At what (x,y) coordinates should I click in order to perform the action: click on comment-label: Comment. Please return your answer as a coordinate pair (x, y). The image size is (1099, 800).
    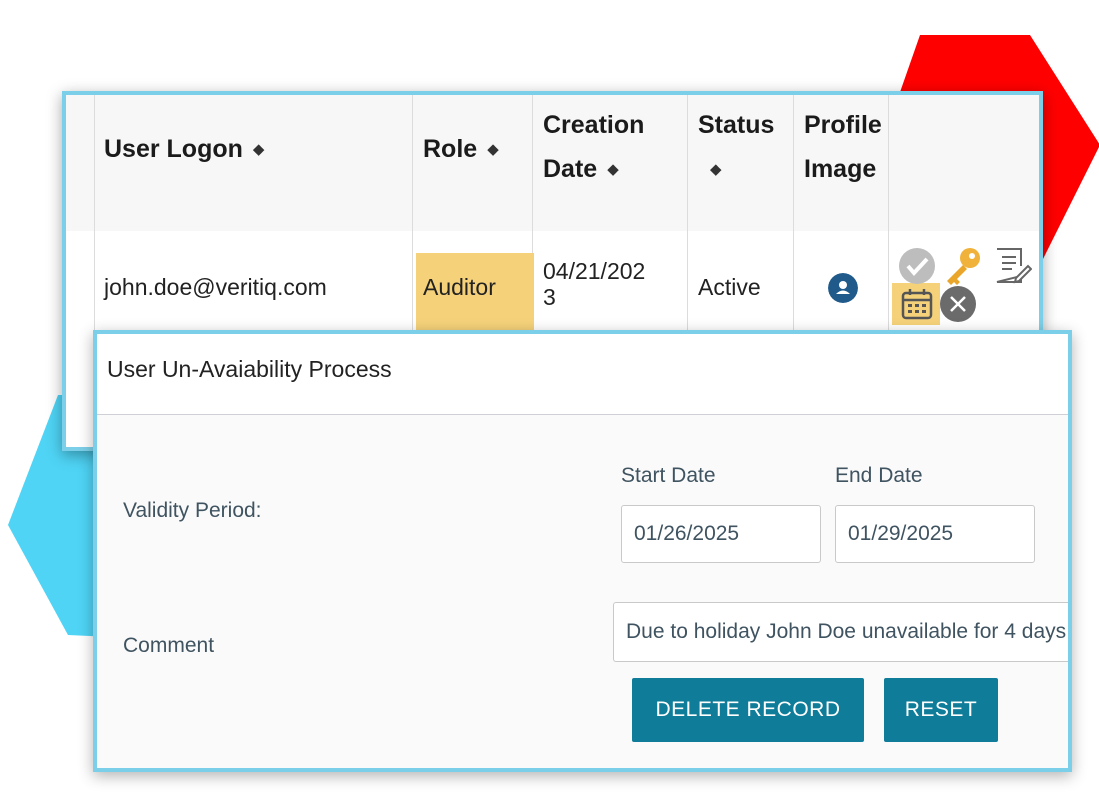
    Looking at the image, I should click on (169, 645).